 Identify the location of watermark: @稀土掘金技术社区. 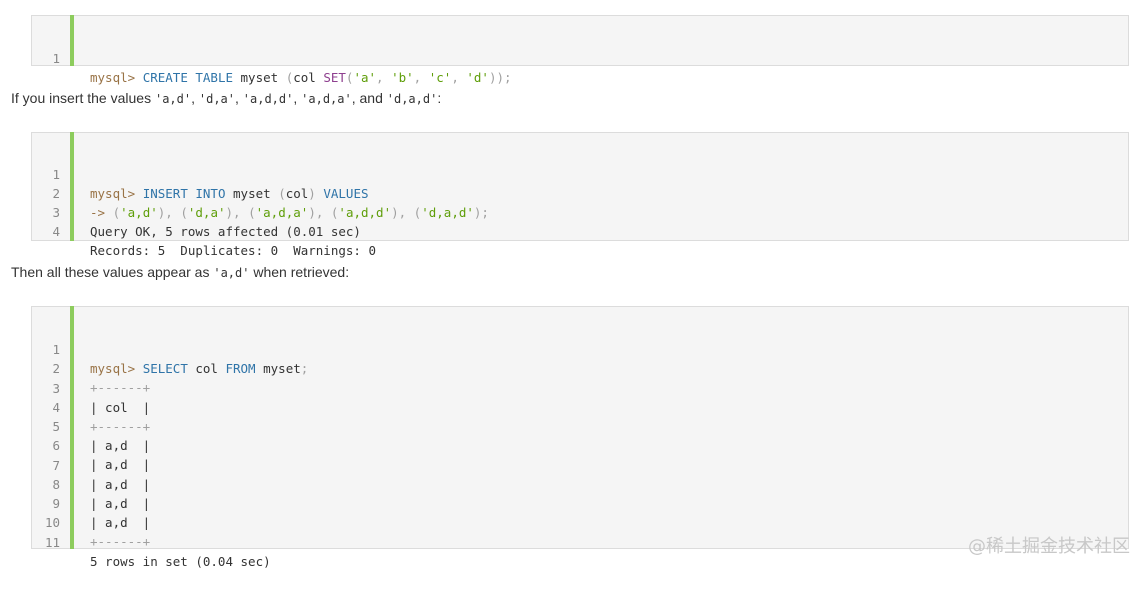
(1049, 546).